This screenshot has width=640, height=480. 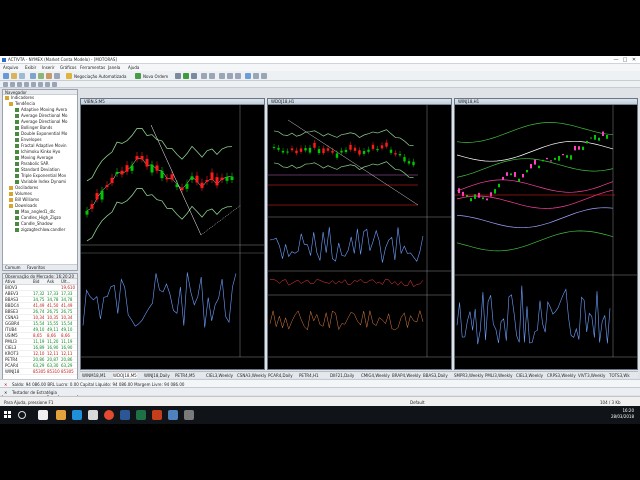 I want to click on column-header-ask: Ask, so click(x=50, y=281).